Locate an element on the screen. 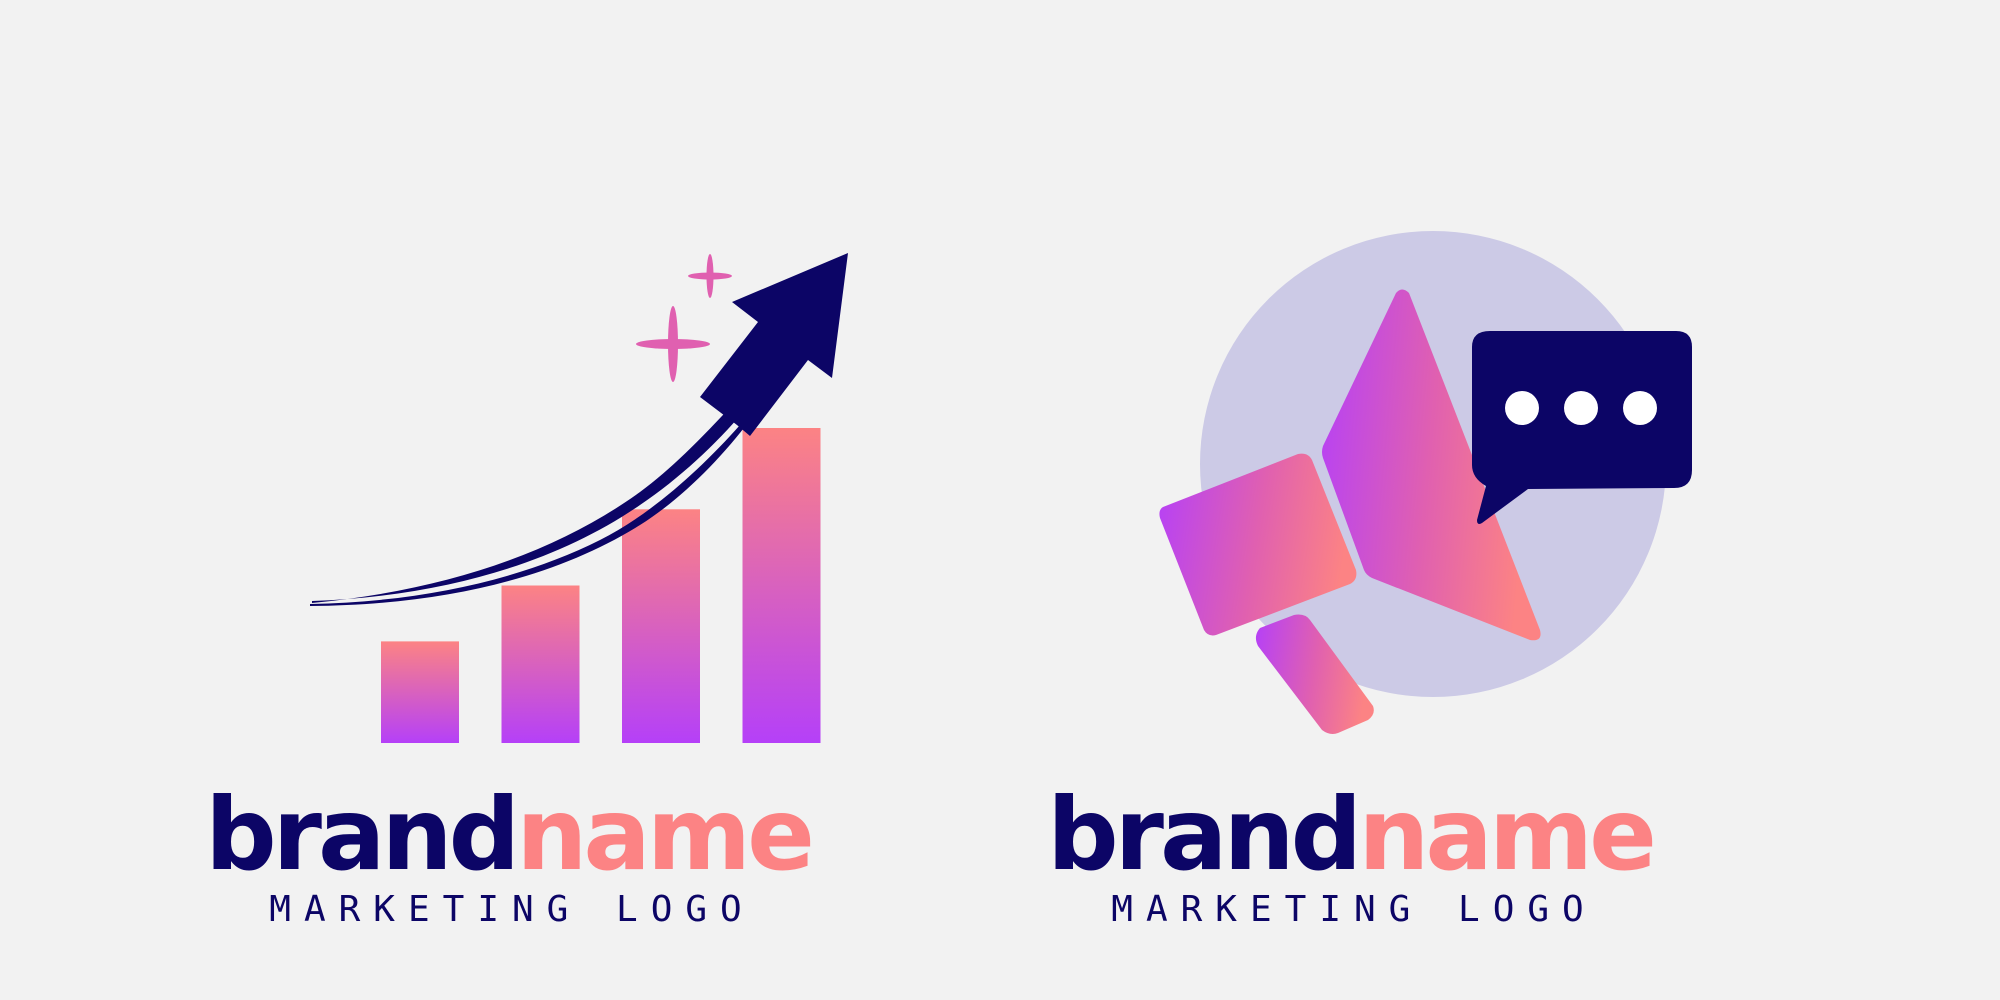 This screenshot has width=2000, height=1000. megaphone-chat-icon is located at coordinates (1425, 482).